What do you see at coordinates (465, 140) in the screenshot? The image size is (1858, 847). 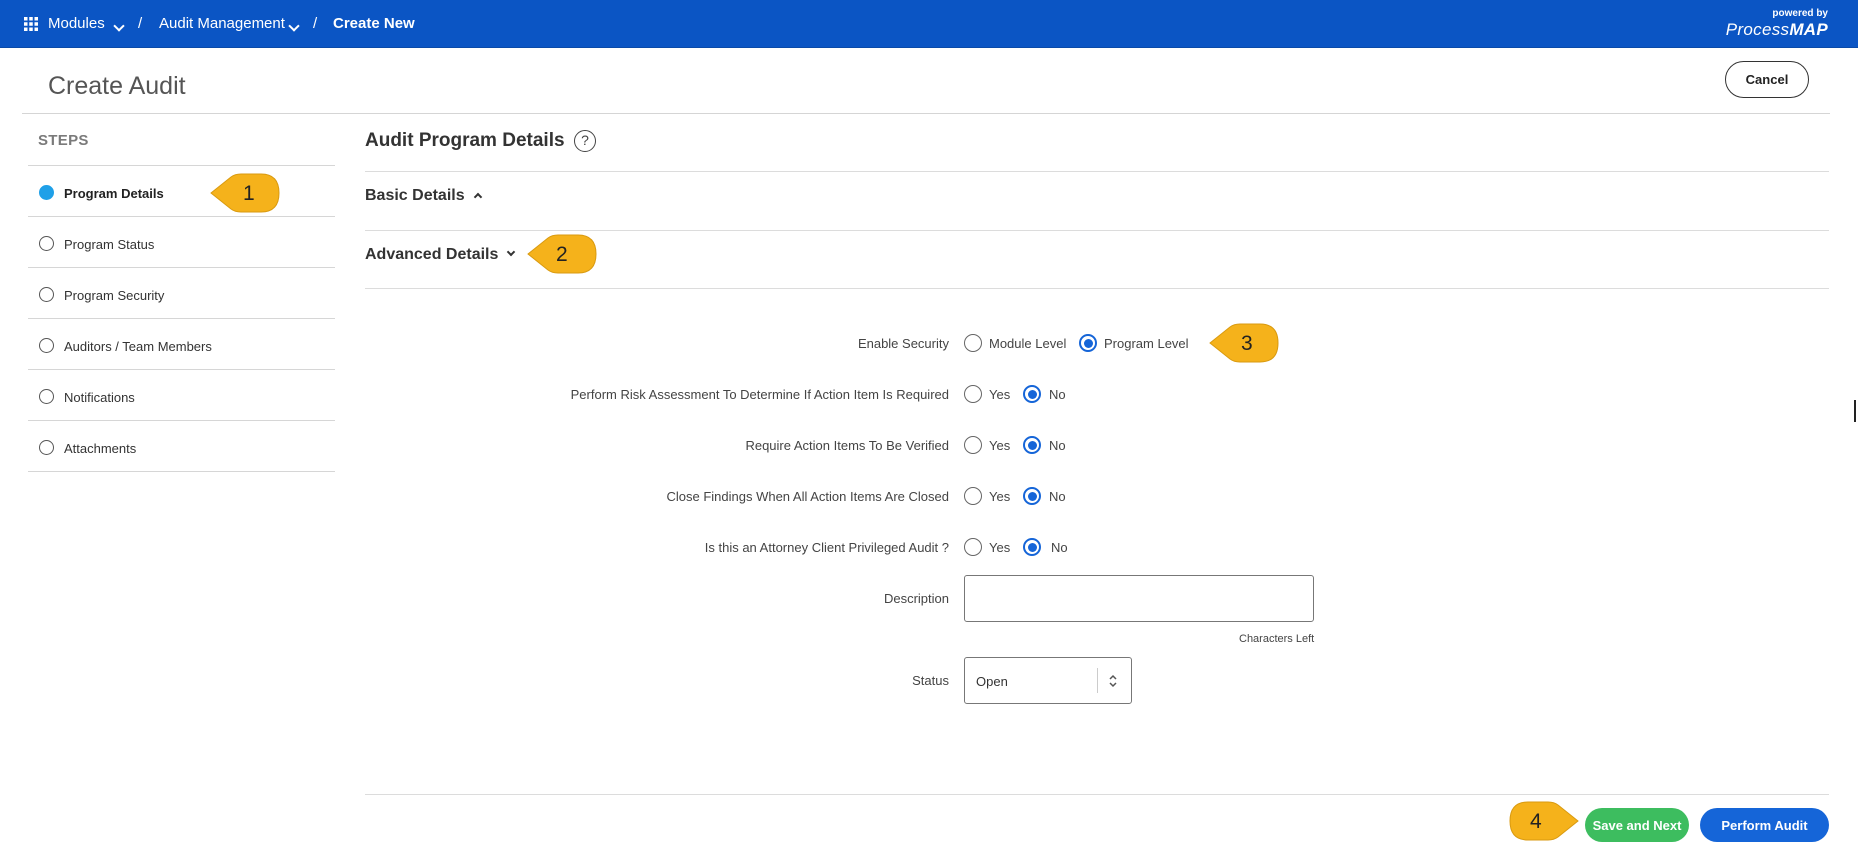 I see `section-title: Audit Program Details` at bounding box center [465, 140].